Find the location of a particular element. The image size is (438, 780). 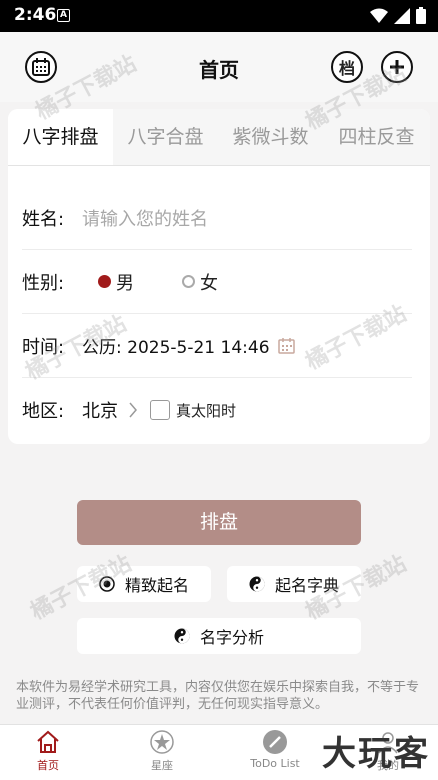

region-label: 地区: is located at coordinates (43, 411).